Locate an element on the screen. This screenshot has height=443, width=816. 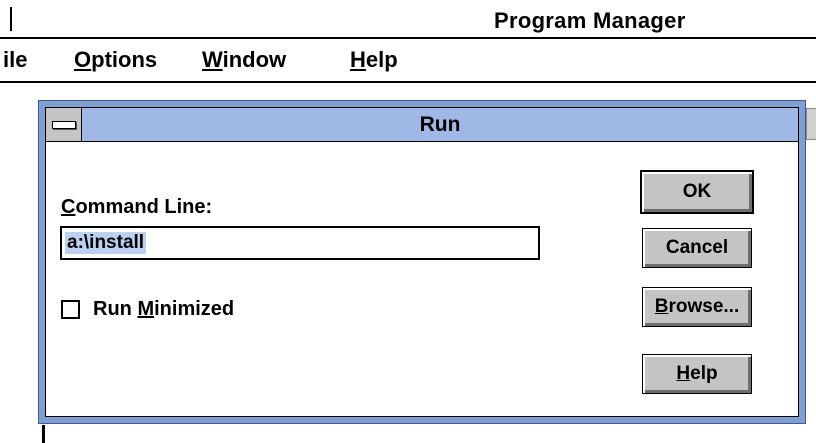
help-button: Help is located at coordinates (697, 374).